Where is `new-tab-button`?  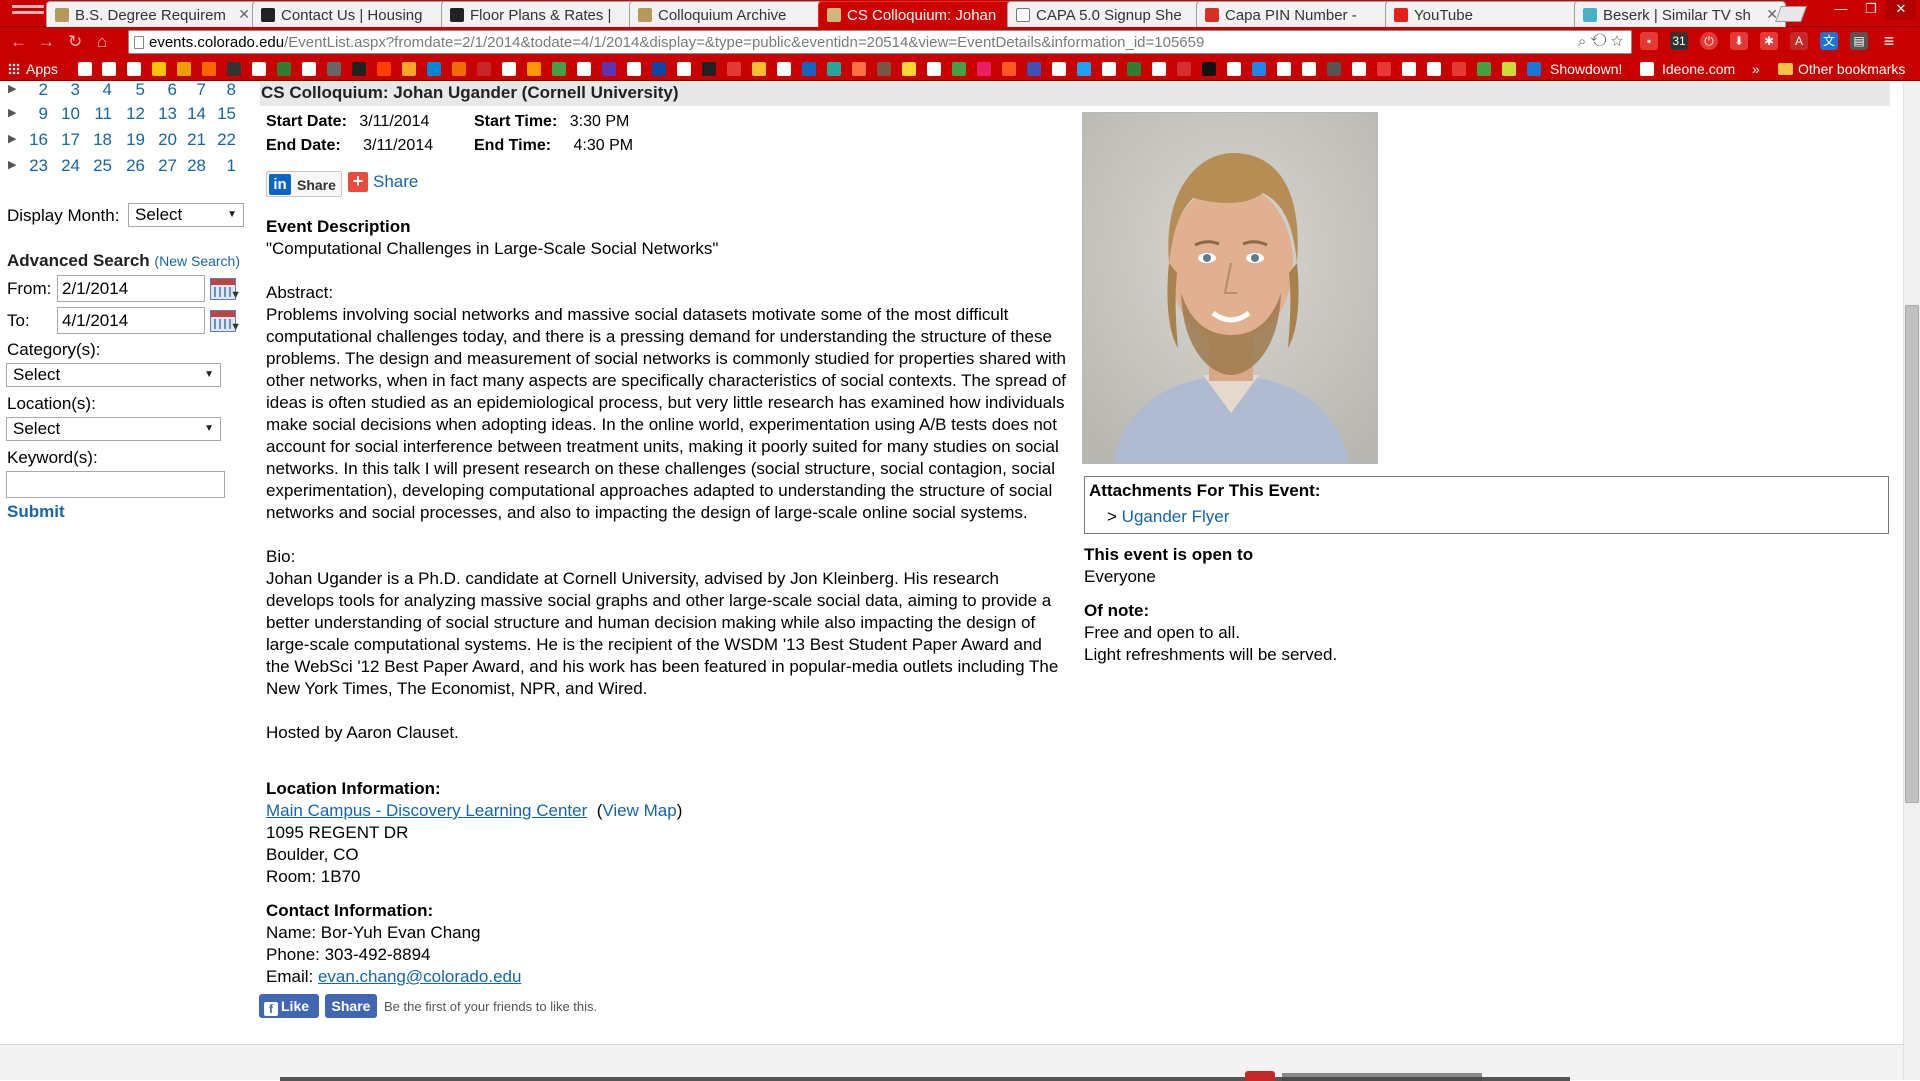 new-tab-button is located at coordinates (1791, 14).